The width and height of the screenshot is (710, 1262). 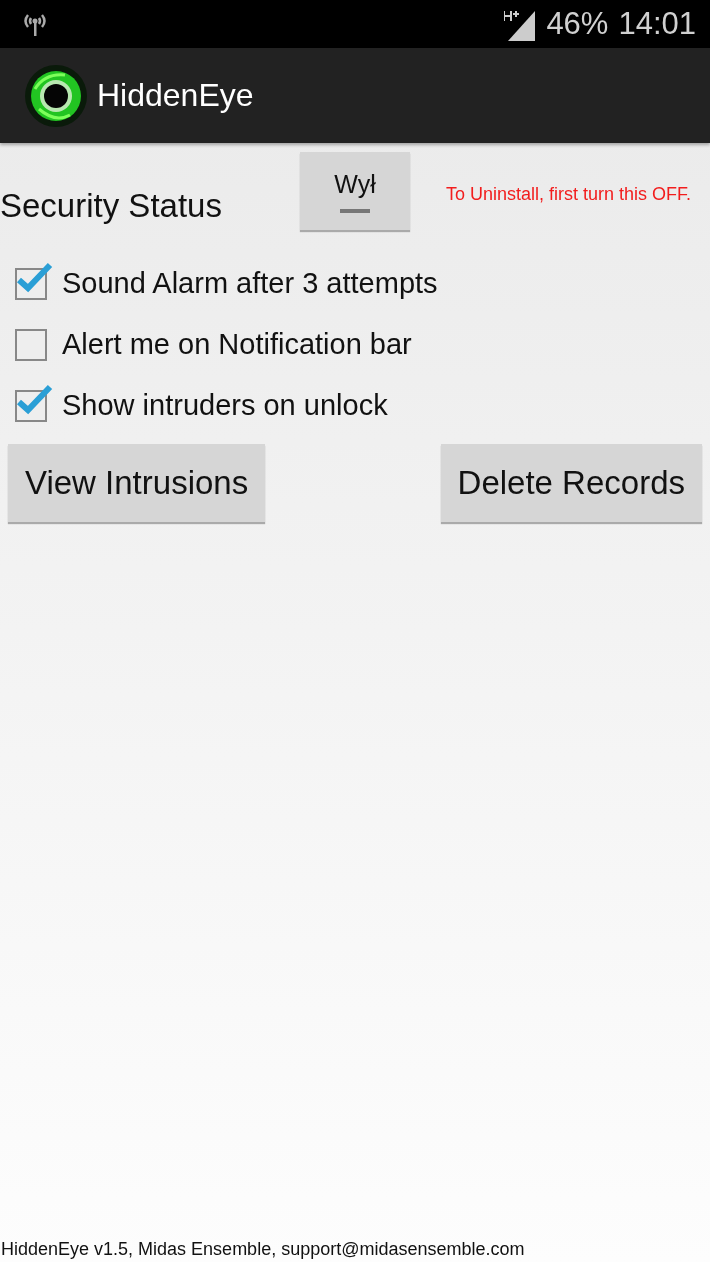 I want to click on app-title: HiddenEye, so click(x=175, y=95).